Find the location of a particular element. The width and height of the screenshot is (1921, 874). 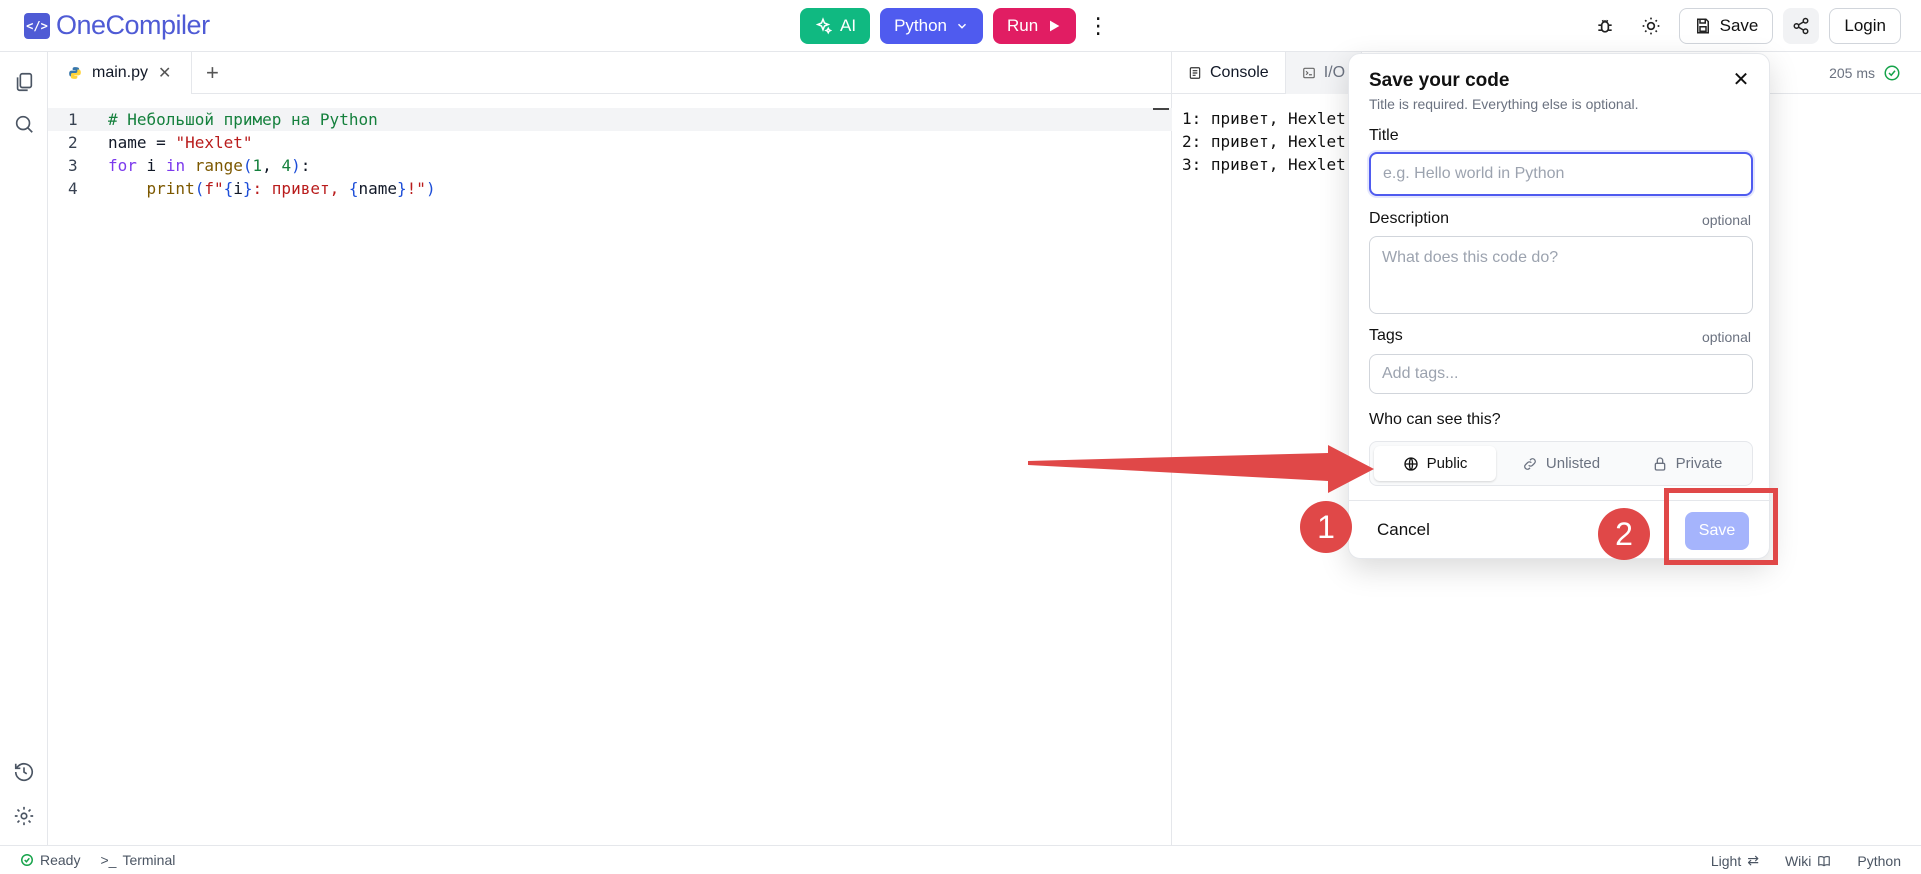

terminal-icon is located at coordinates (1308, 72).